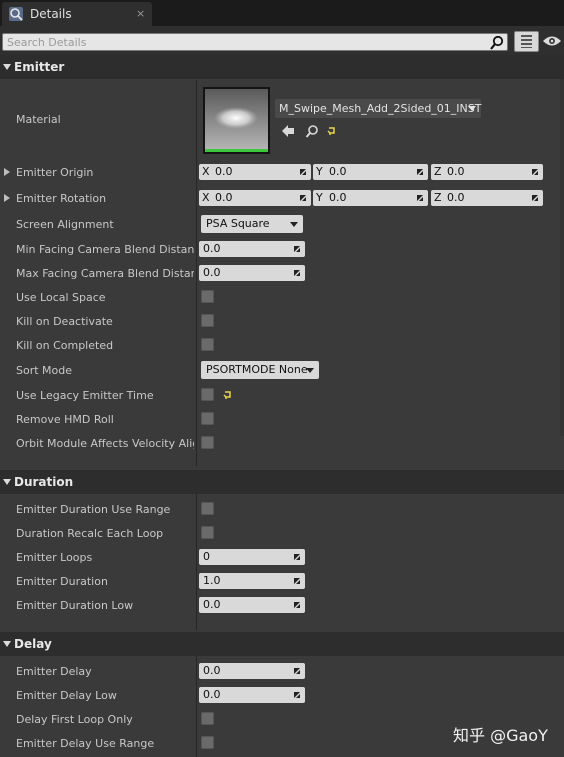 The height and width of the screenshot is (757, 564). Describe the element at coordinates (224, 171) in the screenshot. I see `origin-x-value: 0.0` at that location.